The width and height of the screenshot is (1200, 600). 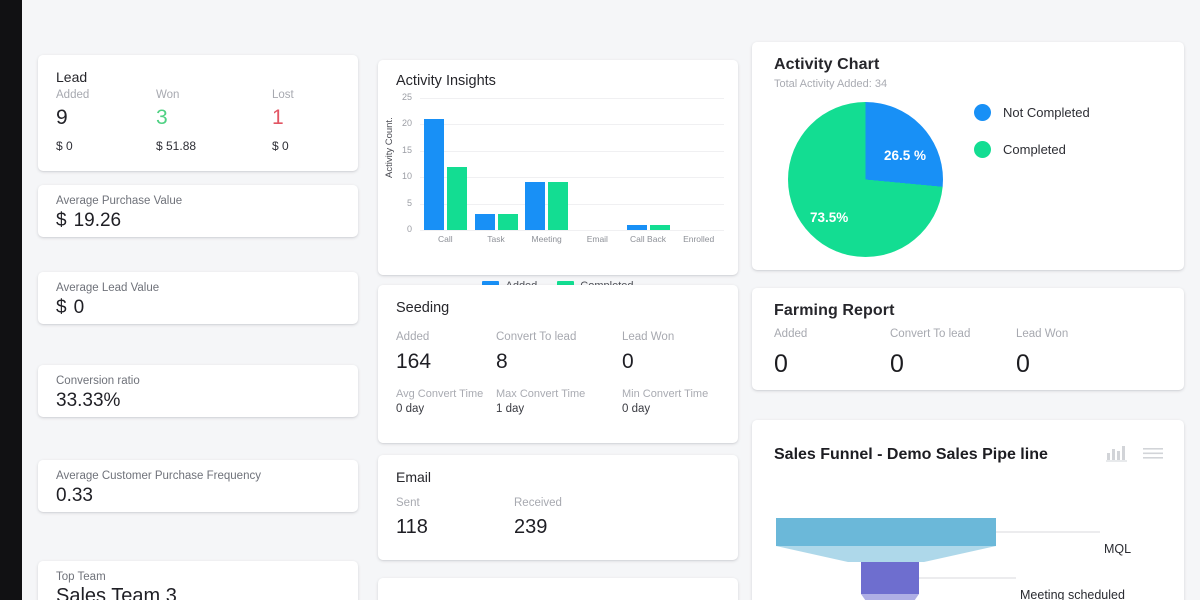 What do you see at coordinates (414, 361) in the screenshot?
I see `seeding-added-value: 164` at bounding box center [414, 361].